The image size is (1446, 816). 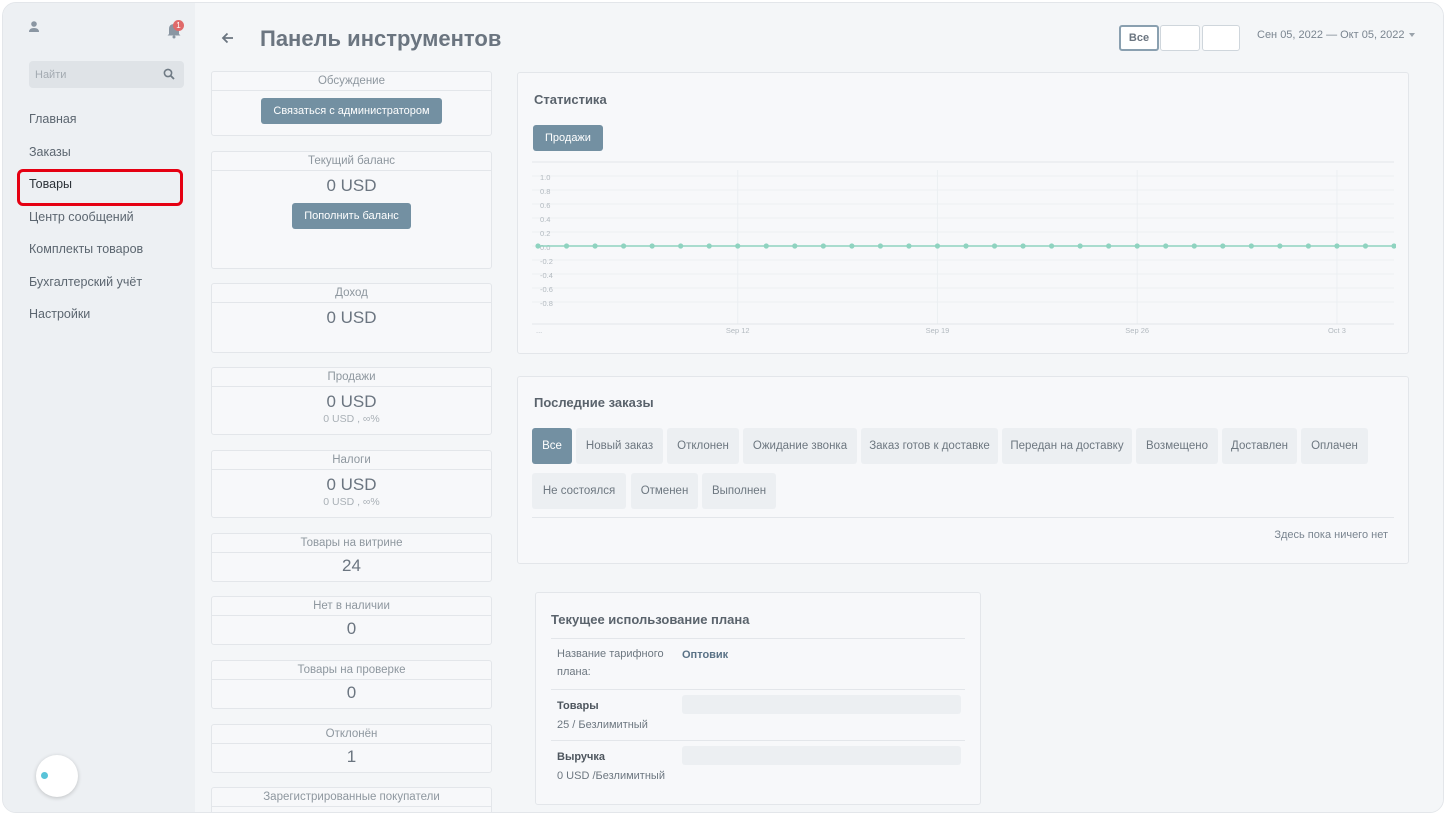 I want to click on sales-value: 0 USD, so click(x=351, y=401).